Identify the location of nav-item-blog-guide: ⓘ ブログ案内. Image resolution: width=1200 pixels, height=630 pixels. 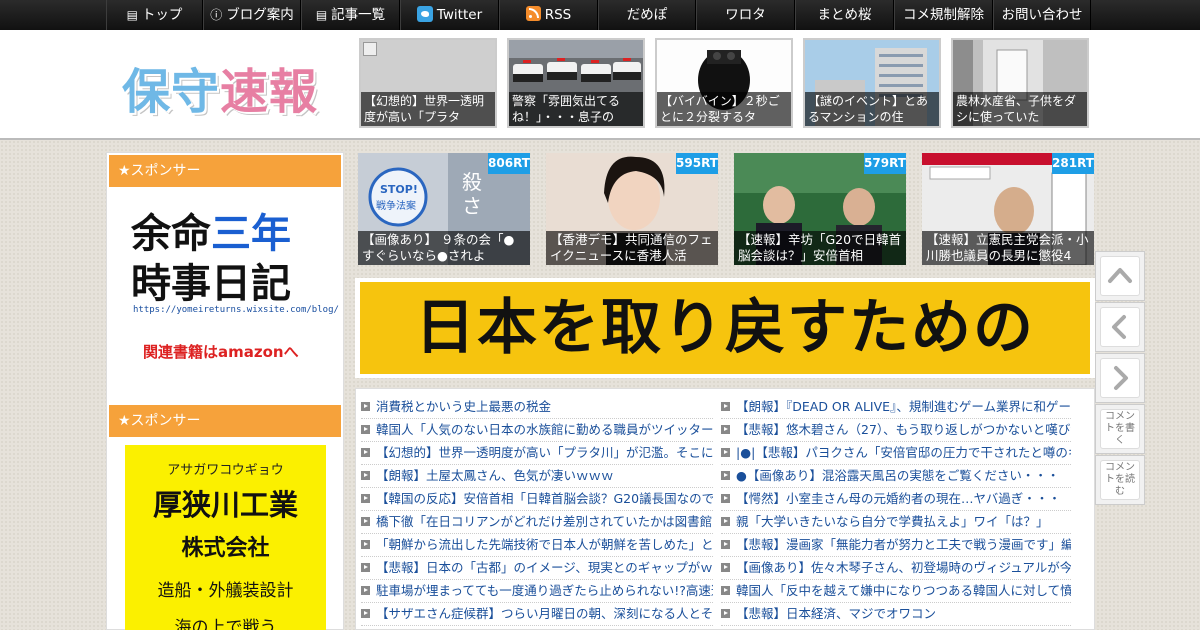
(252, 15).